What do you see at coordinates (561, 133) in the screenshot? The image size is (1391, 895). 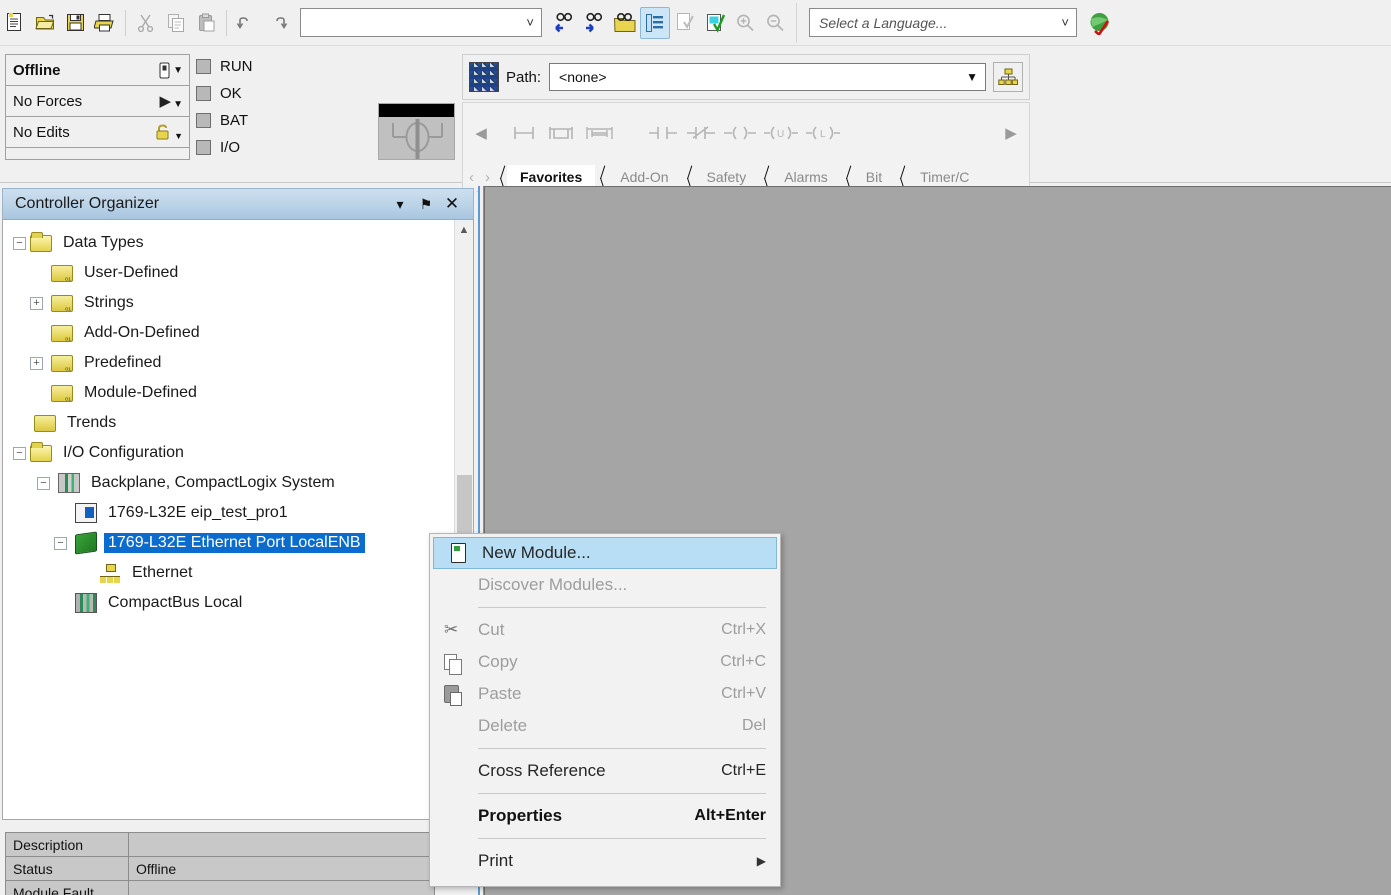 I see `branch-icon` at bounding box center [561, 133].